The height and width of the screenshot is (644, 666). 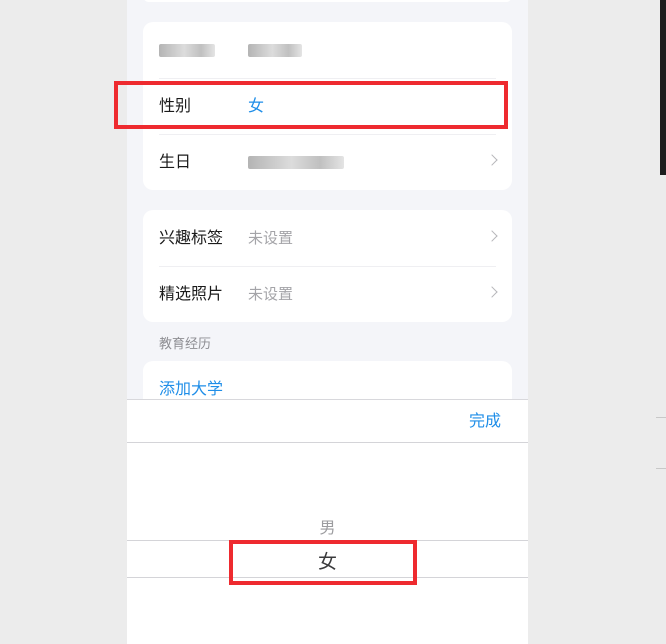 I want to click on previous-card, so click(x=327, y=1).